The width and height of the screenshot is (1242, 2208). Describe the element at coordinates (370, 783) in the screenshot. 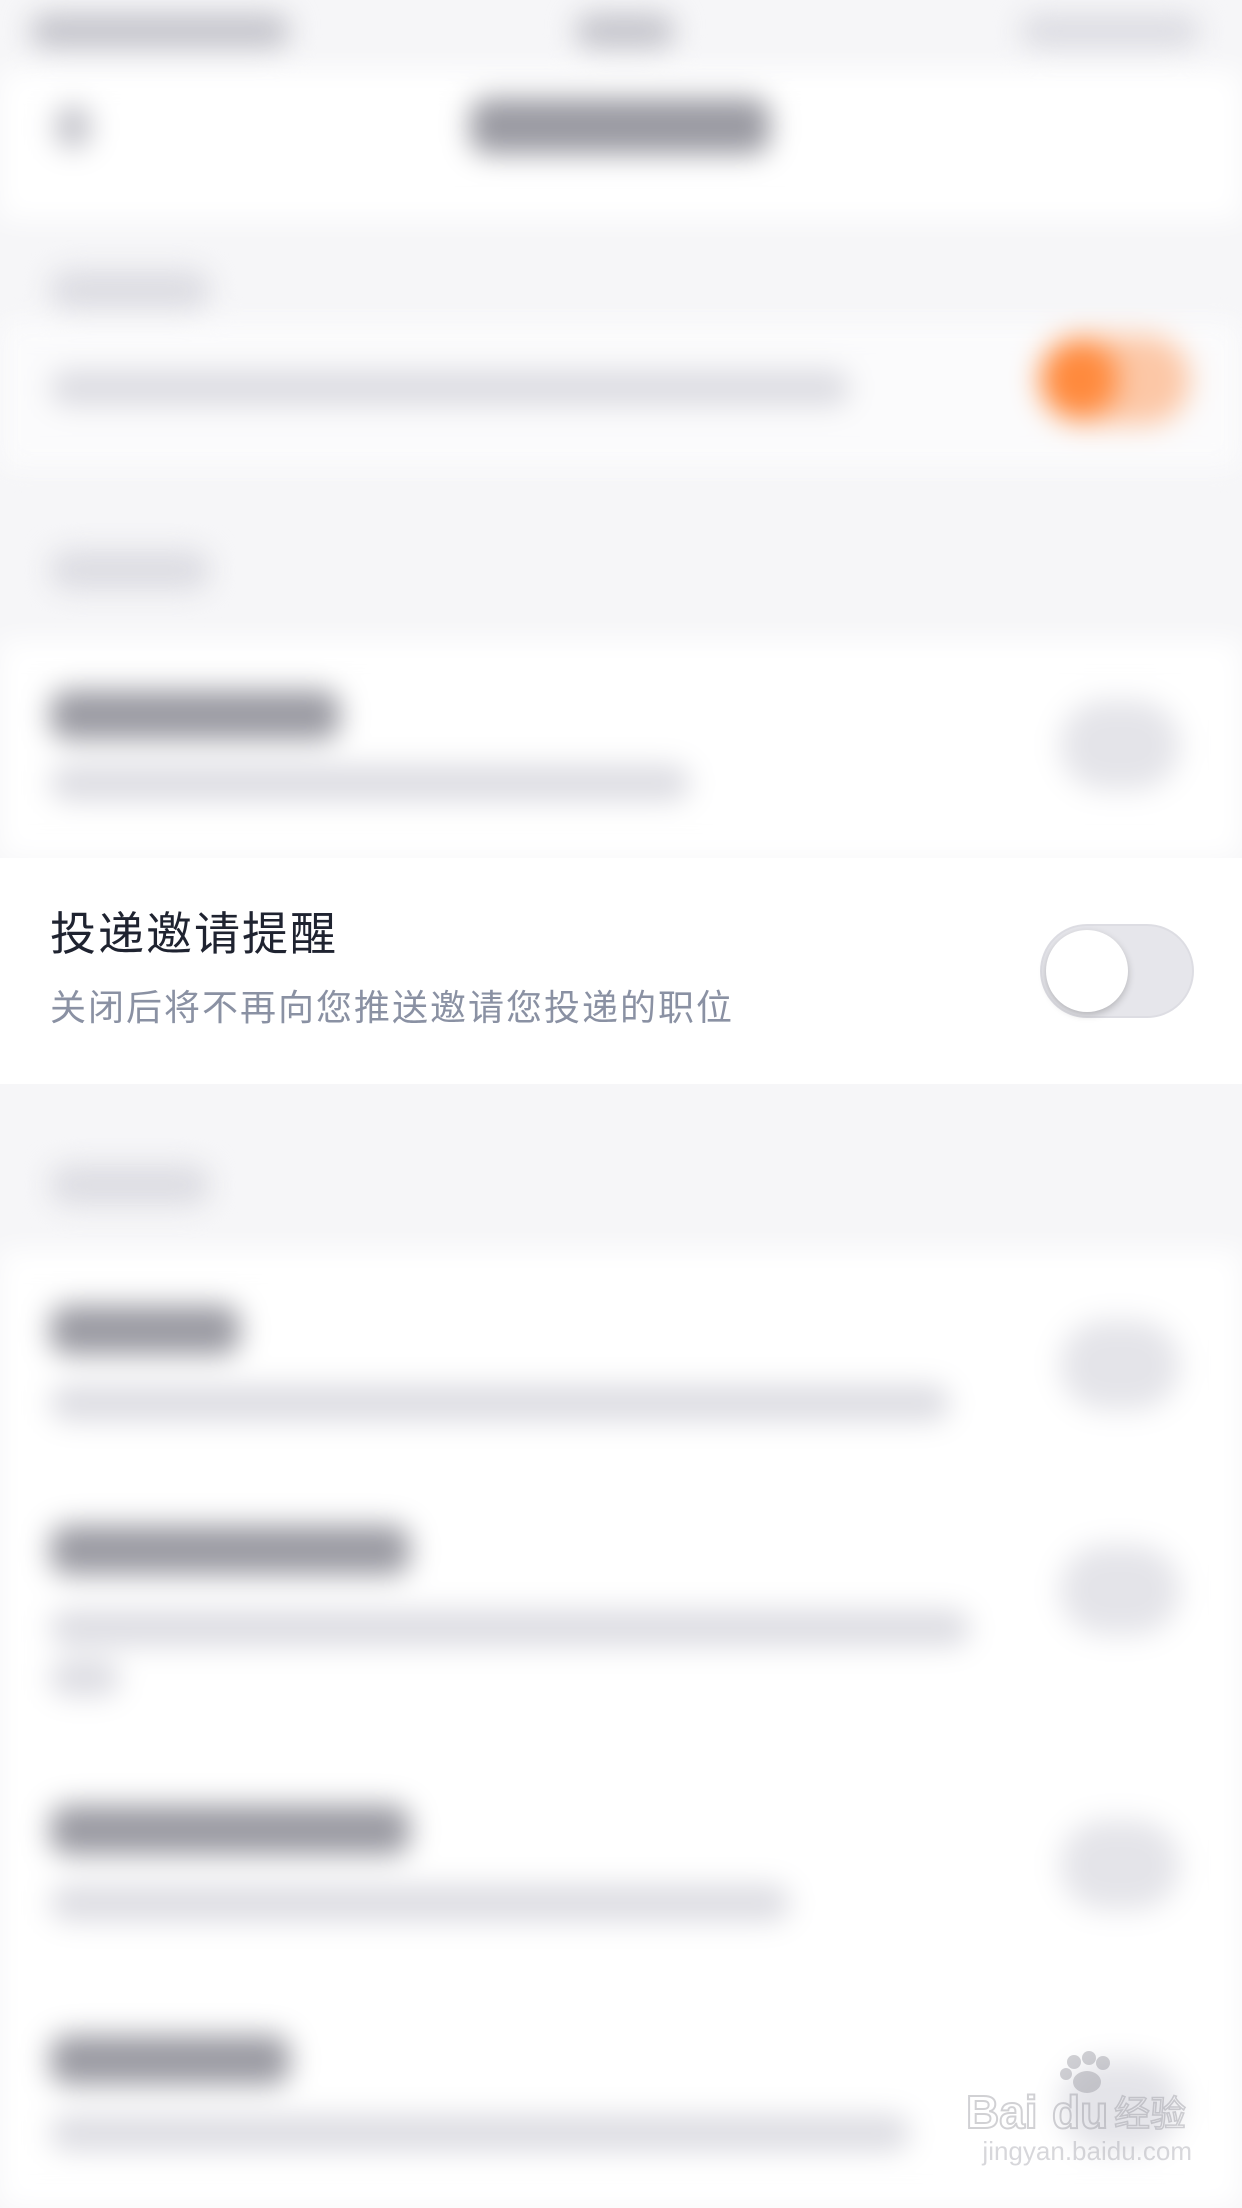

I see `setting-row-2-desc` at that location.